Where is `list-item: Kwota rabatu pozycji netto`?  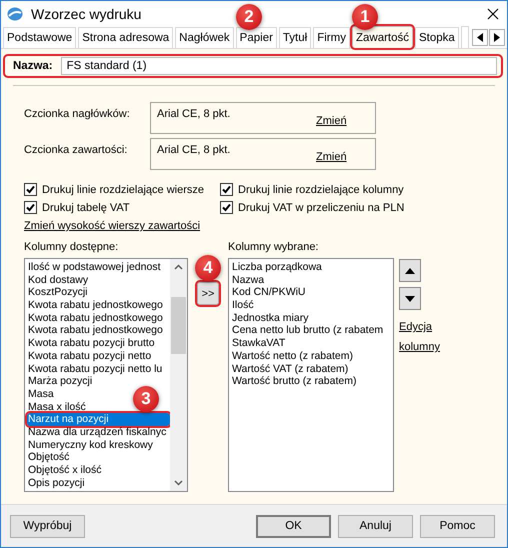
list-item: Kwota rabatu pozycji netto is located at coordinates (89, 356).